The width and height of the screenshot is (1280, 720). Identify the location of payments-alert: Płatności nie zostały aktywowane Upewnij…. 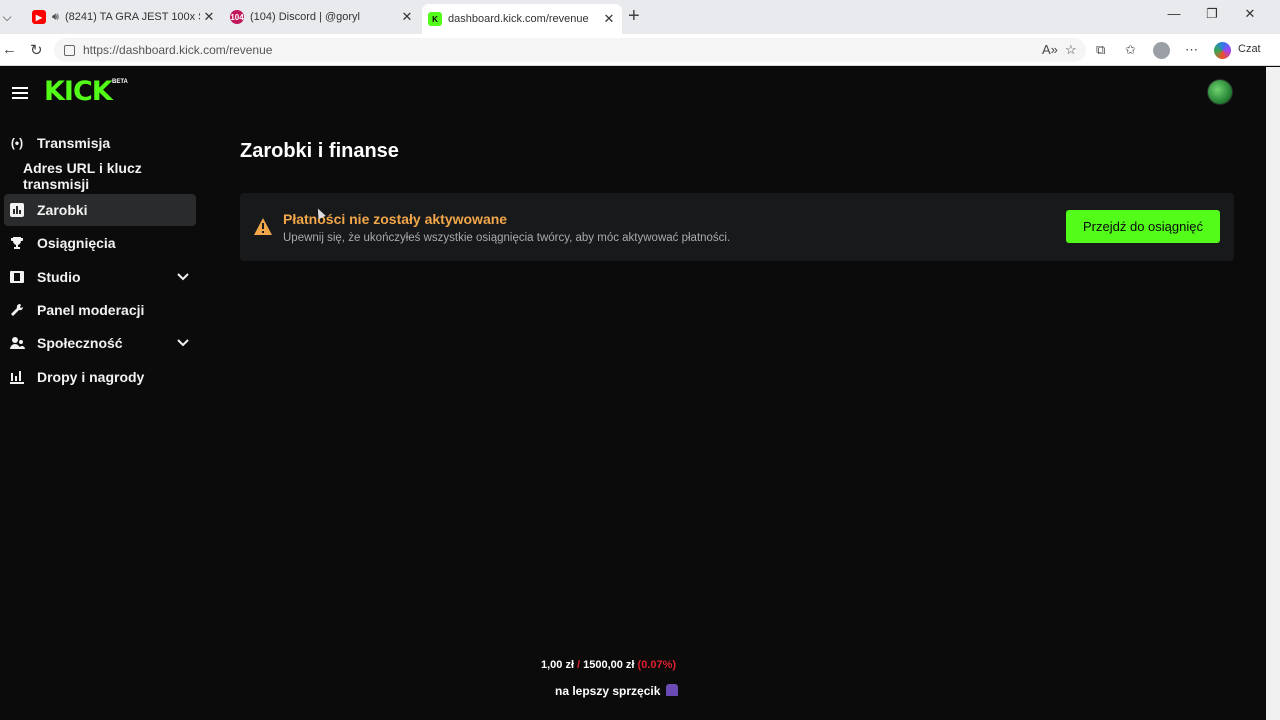
(737, 227).